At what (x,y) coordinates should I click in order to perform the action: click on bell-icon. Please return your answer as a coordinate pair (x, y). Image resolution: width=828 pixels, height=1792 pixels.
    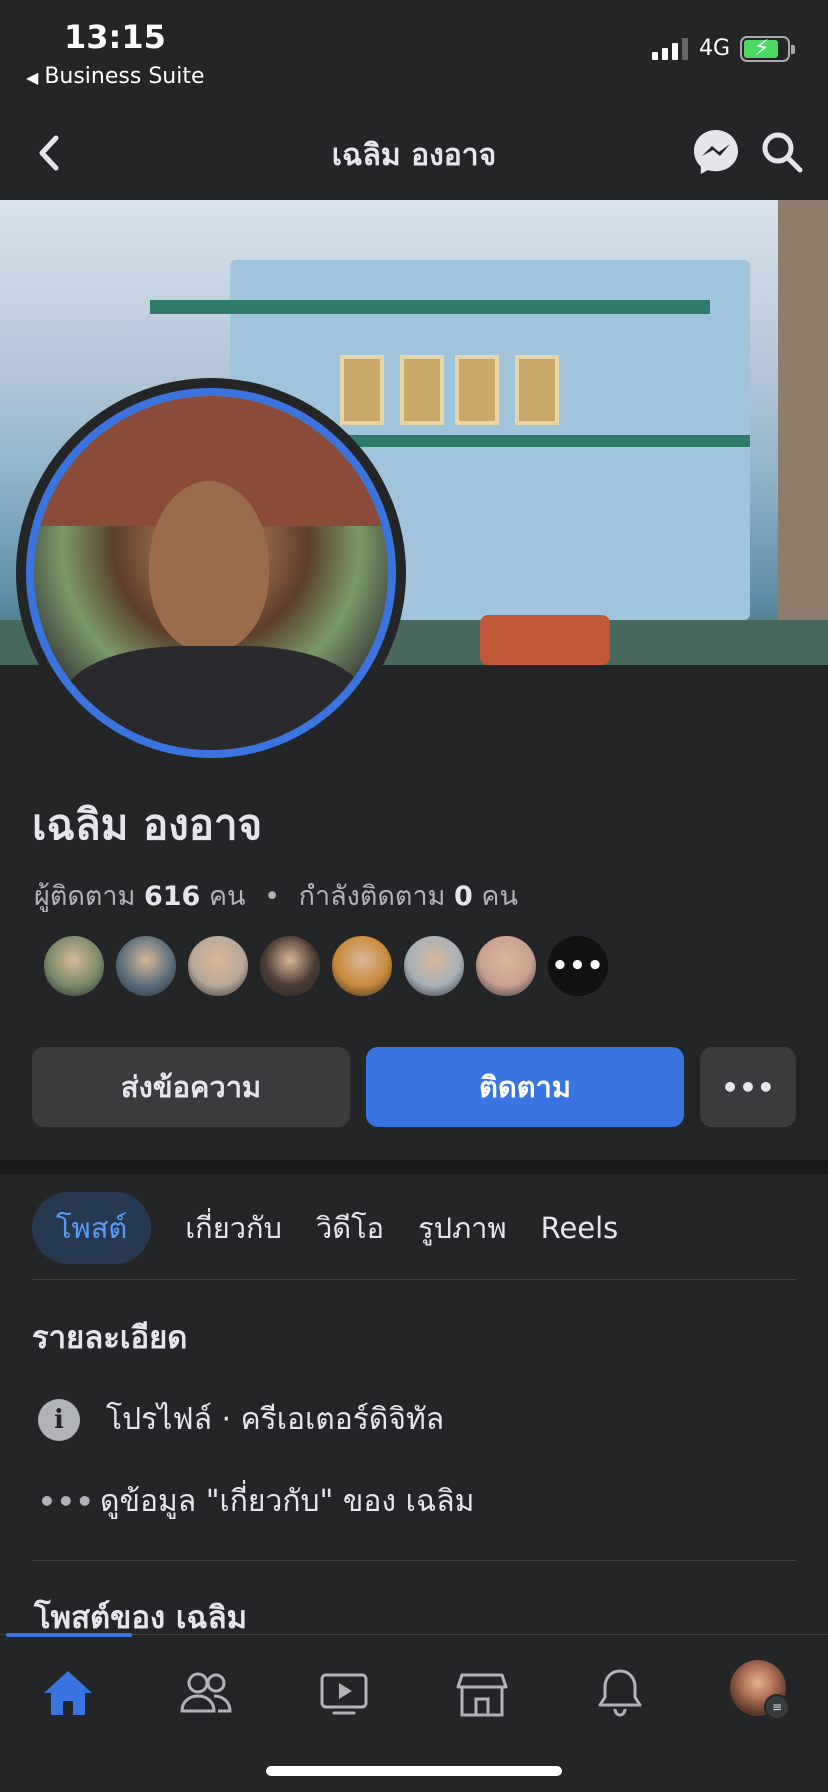
    Looking at the image, I should click on (620, 1693).